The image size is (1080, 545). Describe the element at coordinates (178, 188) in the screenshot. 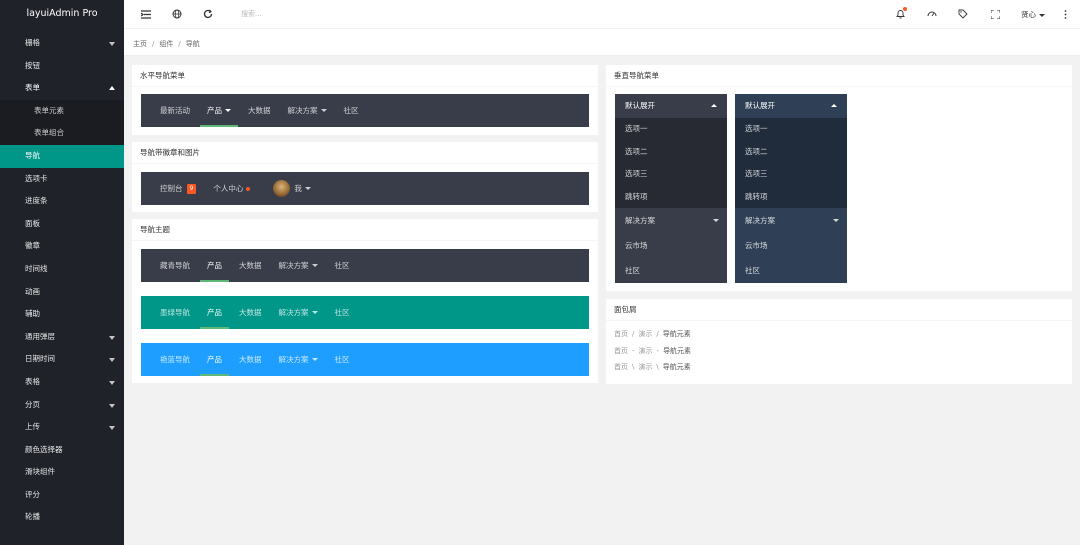

I see `nav-item-console: 控制台 9` at that location.